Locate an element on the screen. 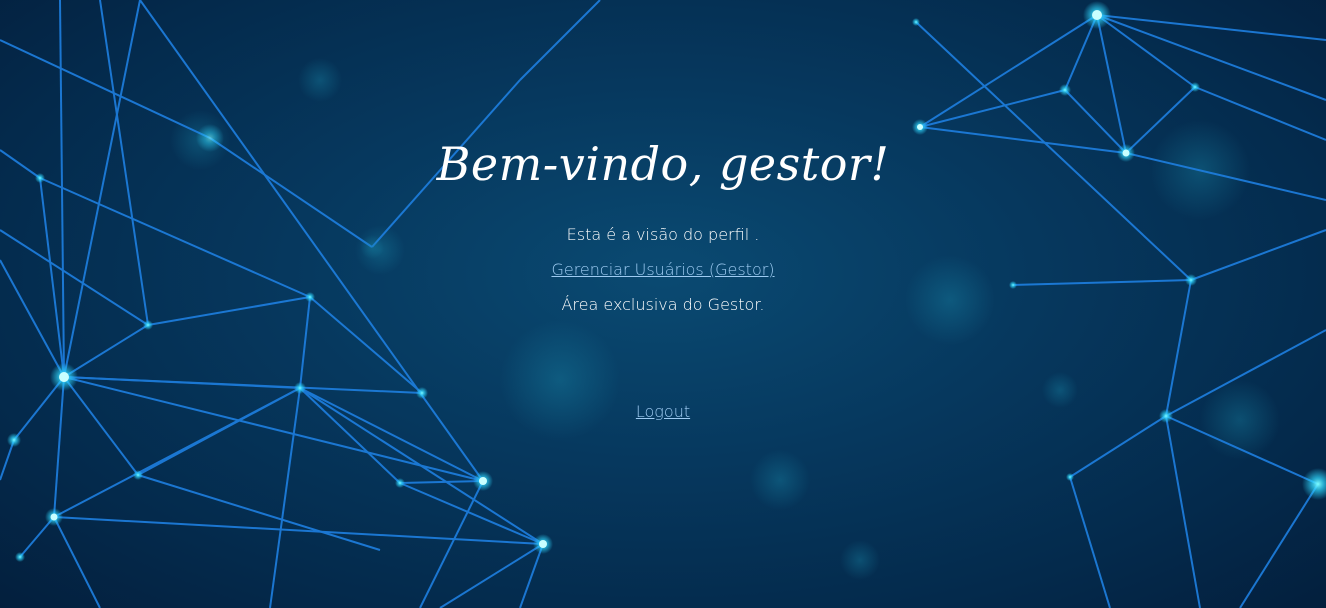 This screenshot has width=1326, height=608. profile-text: Esta é a visão do perfil . is located at coordinates (663, 234).